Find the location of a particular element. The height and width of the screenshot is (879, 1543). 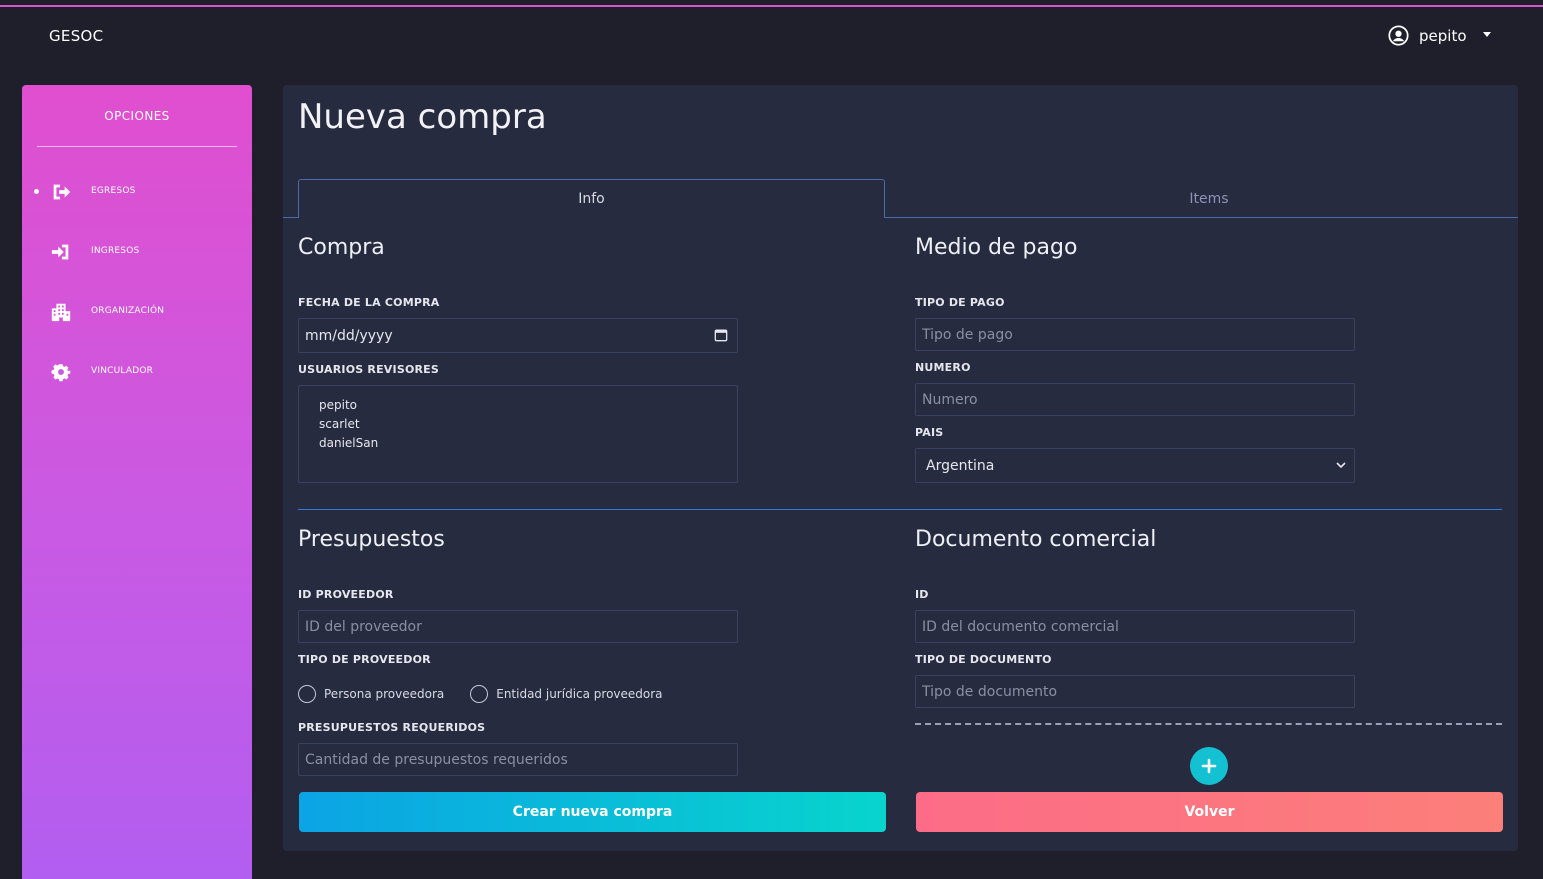

brand-logo: GESOC is located at coordinates (76, 36).